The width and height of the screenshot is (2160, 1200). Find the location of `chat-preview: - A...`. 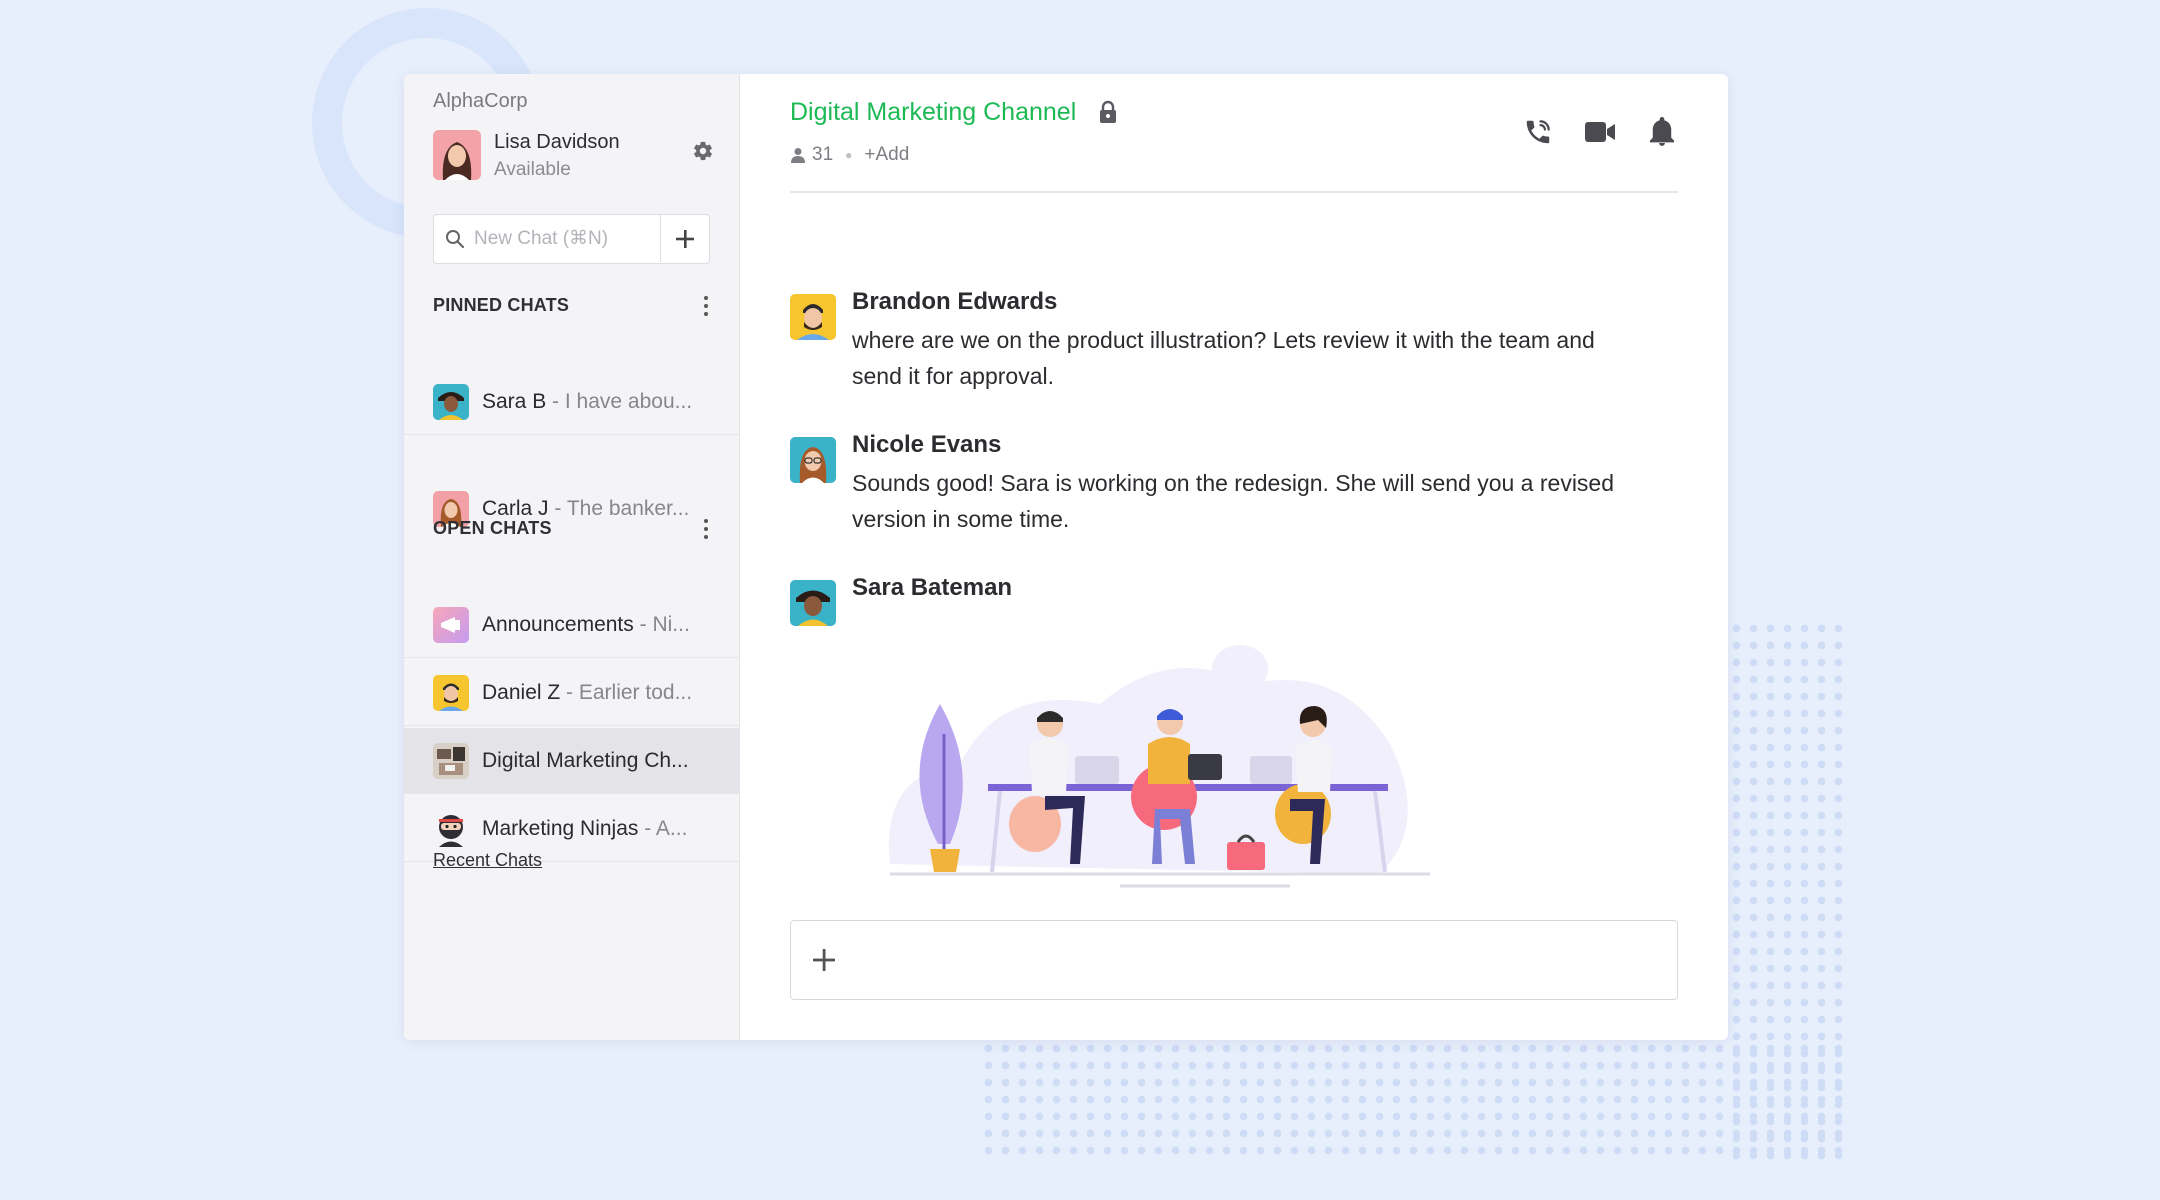

chat-preview: - A... is located at coordinates (663, 828).